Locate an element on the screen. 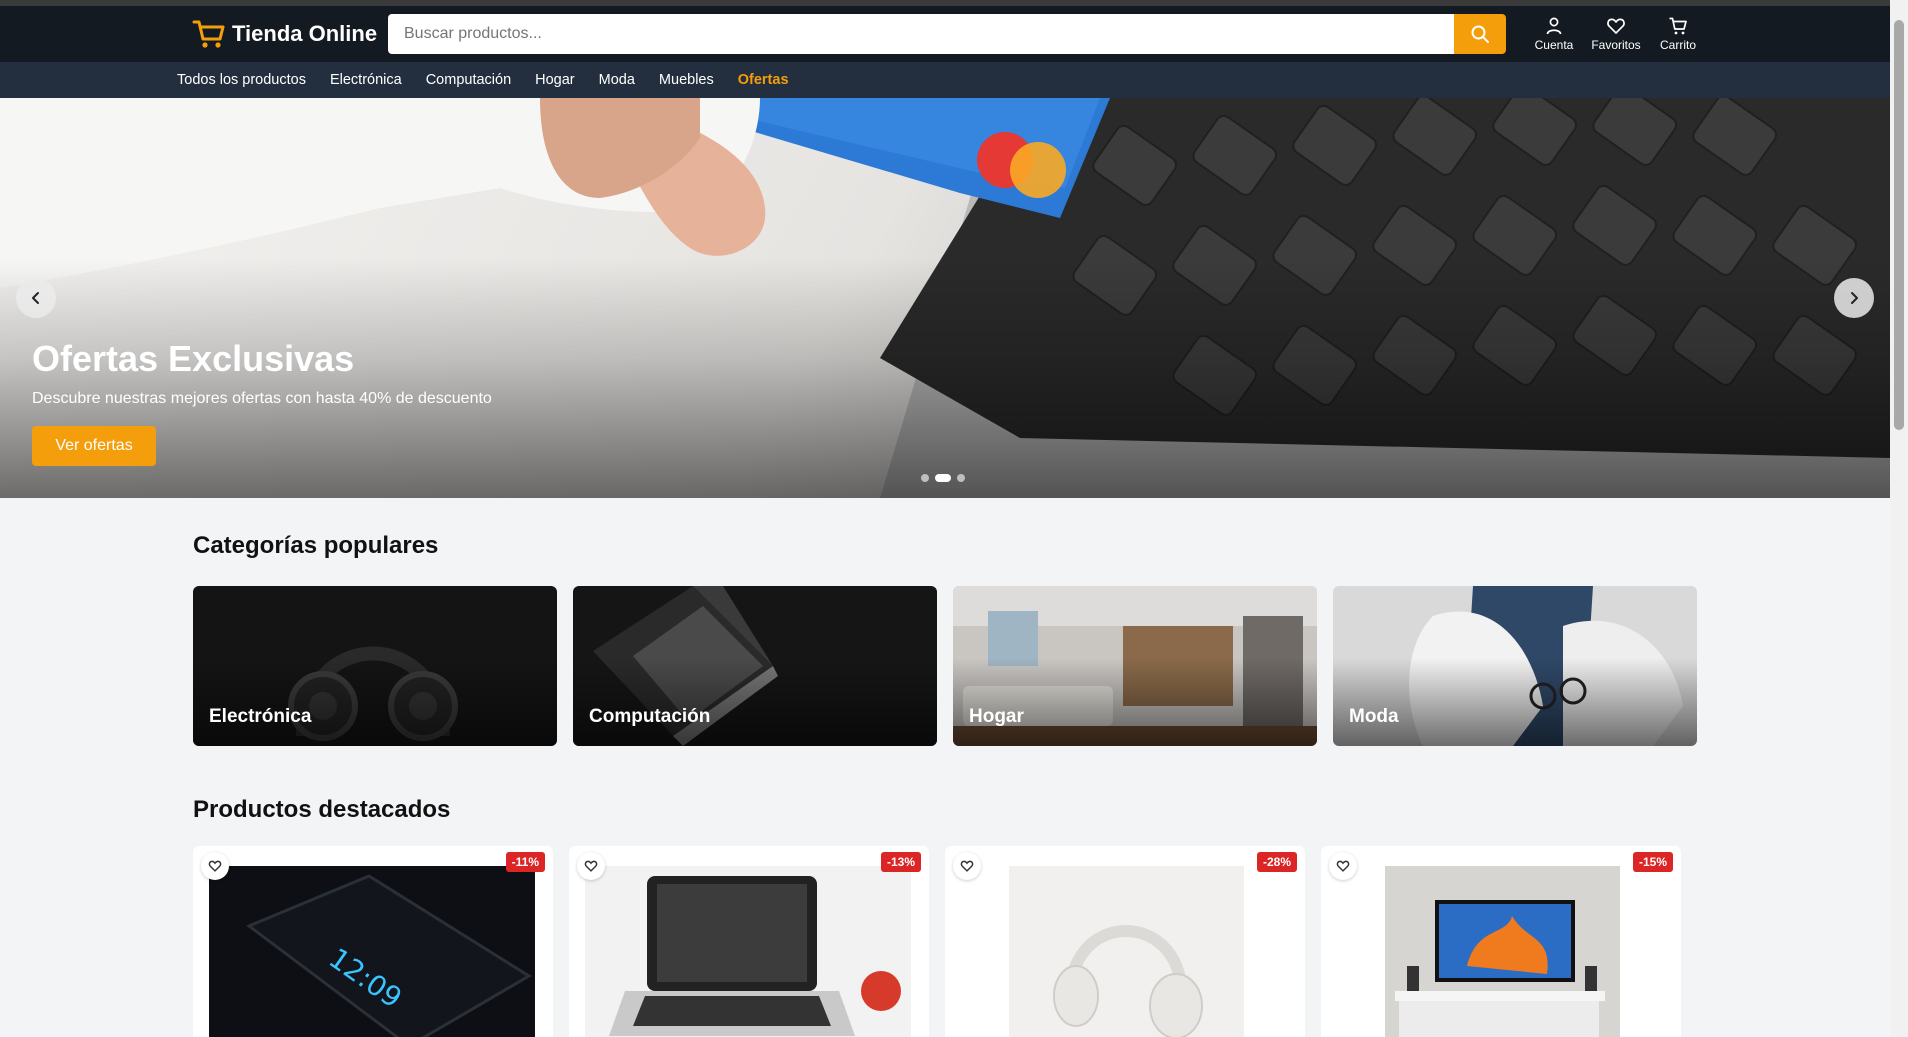 The image size is (1908, 1037). product-image: 12:09 is located at coordinates (372, 951).